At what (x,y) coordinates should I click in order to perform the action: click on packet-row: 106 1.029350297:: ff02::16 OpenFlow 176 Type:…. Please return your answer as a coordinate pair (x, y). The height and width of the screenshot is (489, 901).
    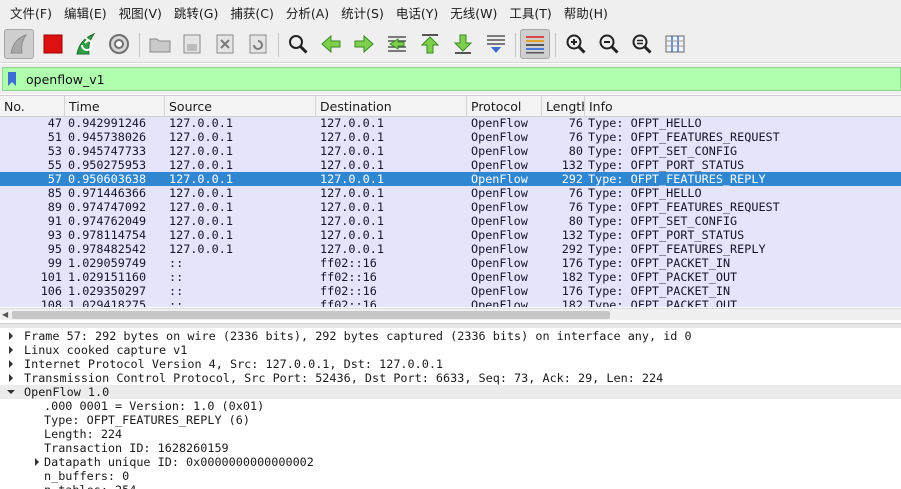
    Looking at the image, I should click on (450, 291).